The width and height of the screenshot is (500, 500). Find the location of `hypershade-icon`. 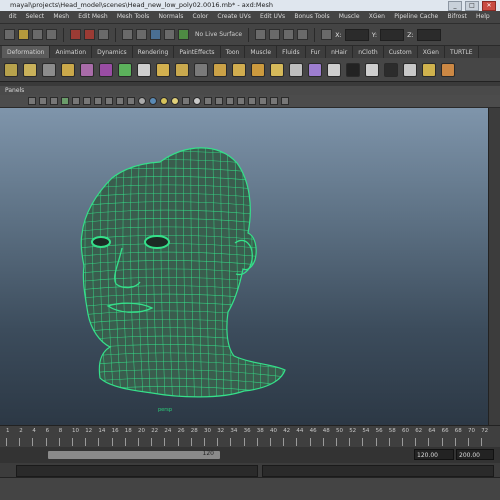

hypershade-icon is located at coordinates (303, 34).